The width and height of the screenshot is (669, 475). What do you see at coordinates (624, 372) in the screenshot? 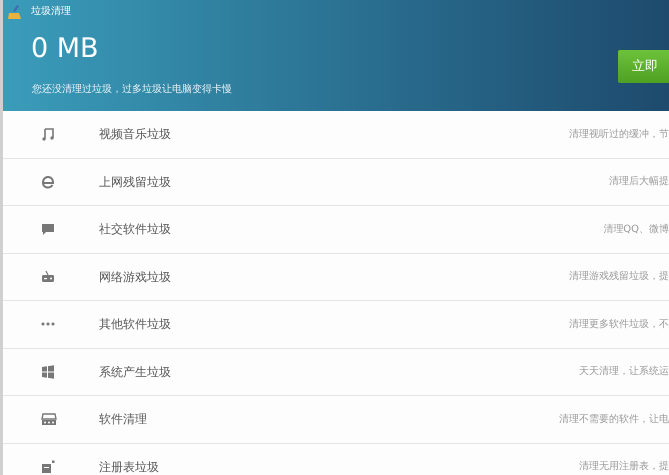
I see `category-description: 天天清理，让系统运` at bounding box center [624, 372].